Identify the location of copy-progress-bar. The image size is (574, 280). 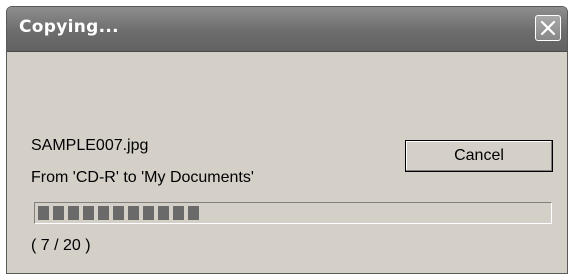
(293, 213).